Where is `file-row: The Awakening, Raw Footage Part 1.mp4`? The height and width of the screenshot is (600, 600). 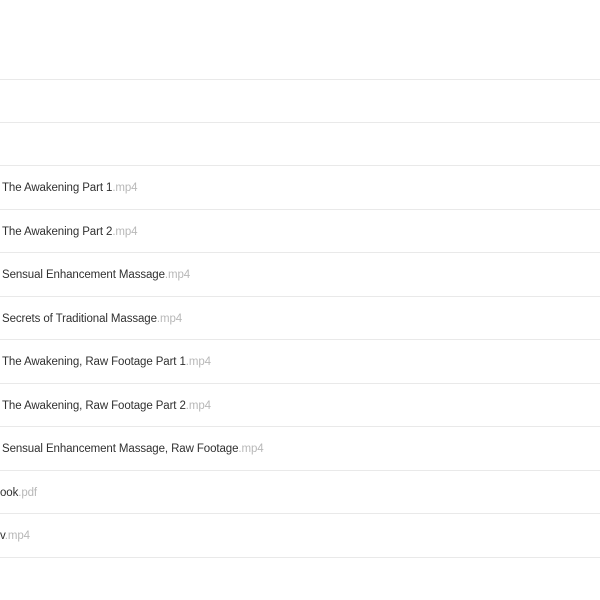
file-row: The Awakening, Raw Footage Part 1.mp4 is located at coordinates (300, 361).